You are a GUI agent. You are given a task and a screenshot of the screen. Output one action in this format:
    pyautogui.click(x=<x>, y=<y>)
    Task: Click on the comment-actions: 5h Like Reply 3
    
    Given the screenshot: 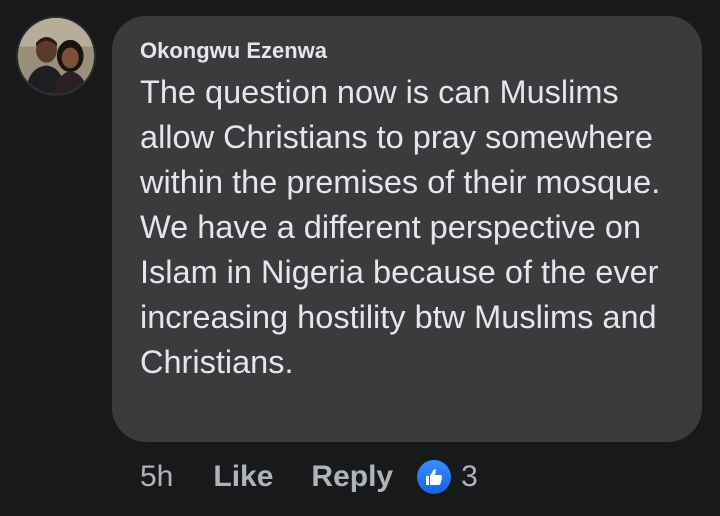 What is the action you would take?
    pyautogui.click(x=309, y=477)
    